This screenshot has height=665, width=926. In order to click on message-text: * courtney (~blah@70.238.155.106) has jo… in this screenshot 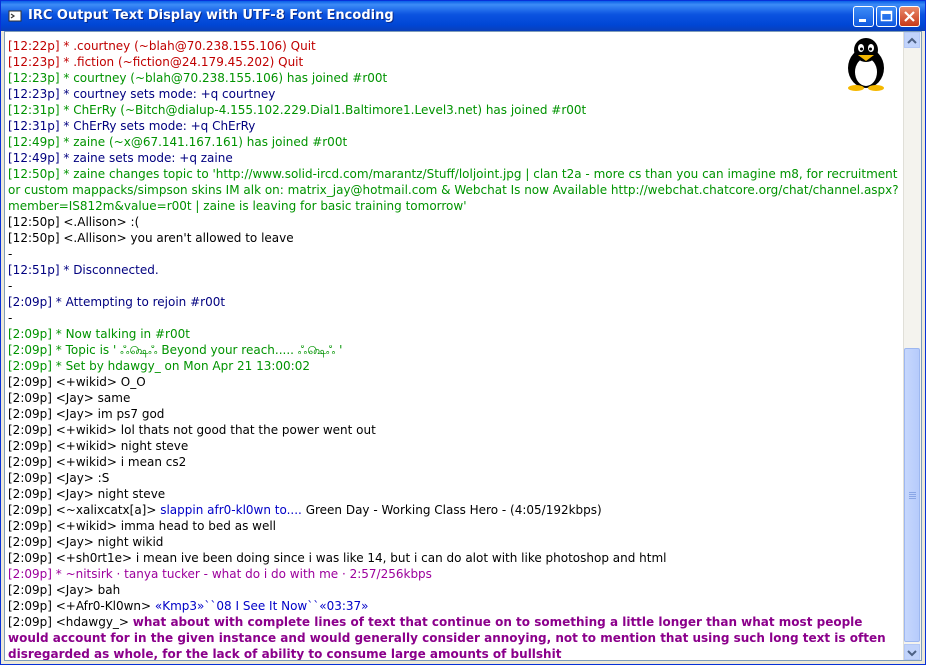, I will do `click(223, 78)`.